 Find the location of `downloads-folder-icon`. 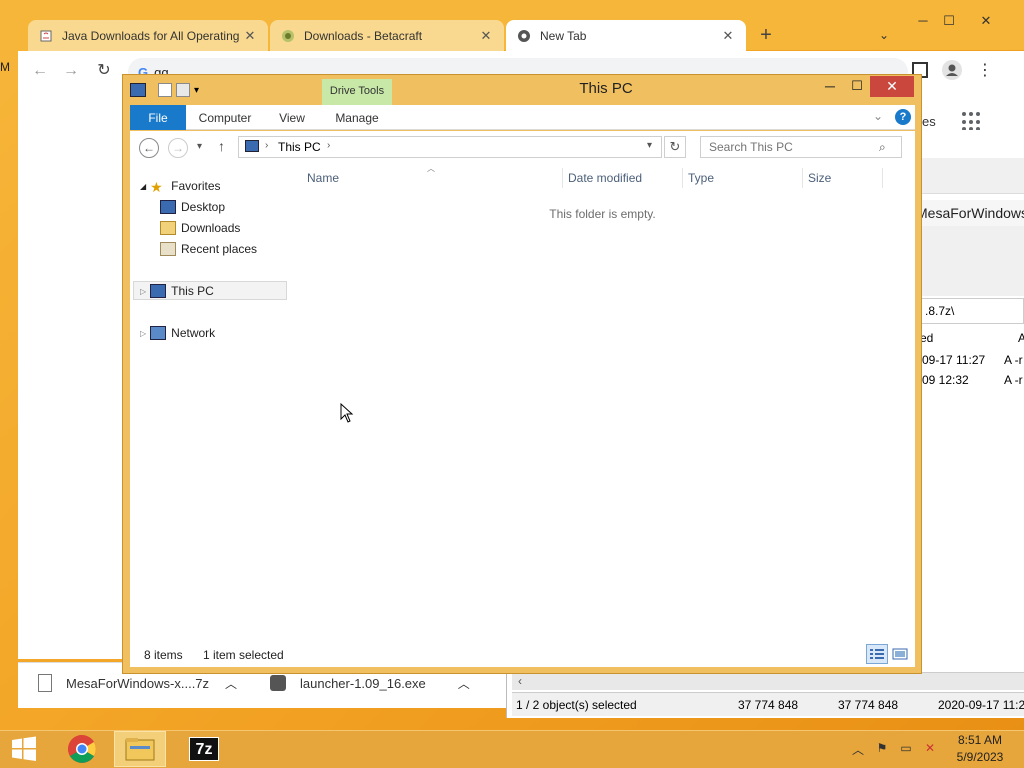

downloads-folder-icon is located at coordinates (168, 228).